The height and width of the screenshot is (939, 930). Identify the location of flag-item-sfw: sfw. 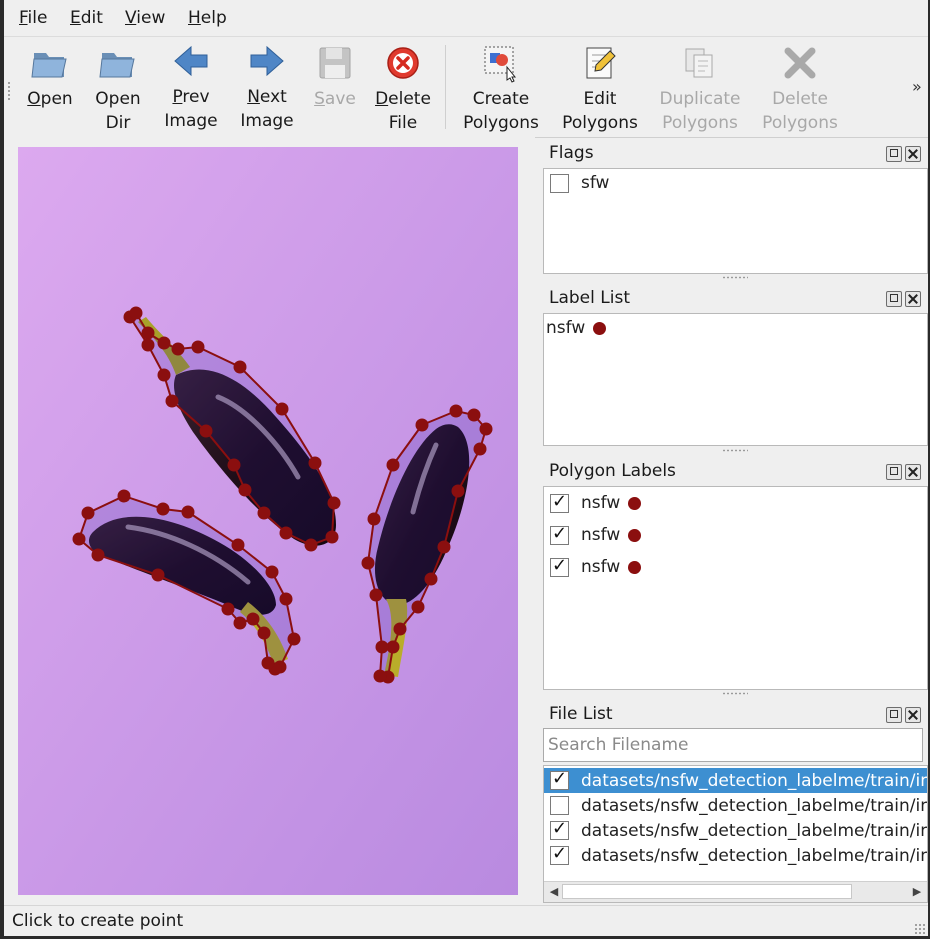
(579, 183).